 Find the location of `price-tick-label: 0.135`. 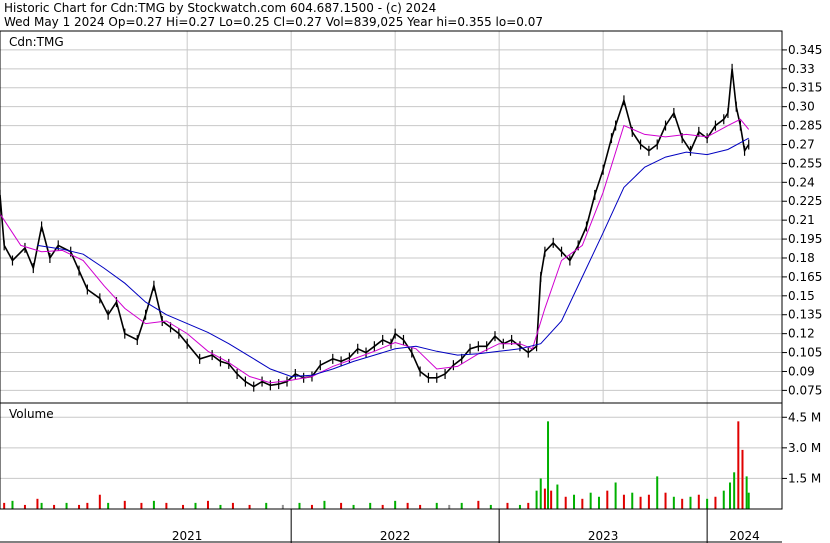

price-tick-label: 0.135 is located at coordinates (805, 315).